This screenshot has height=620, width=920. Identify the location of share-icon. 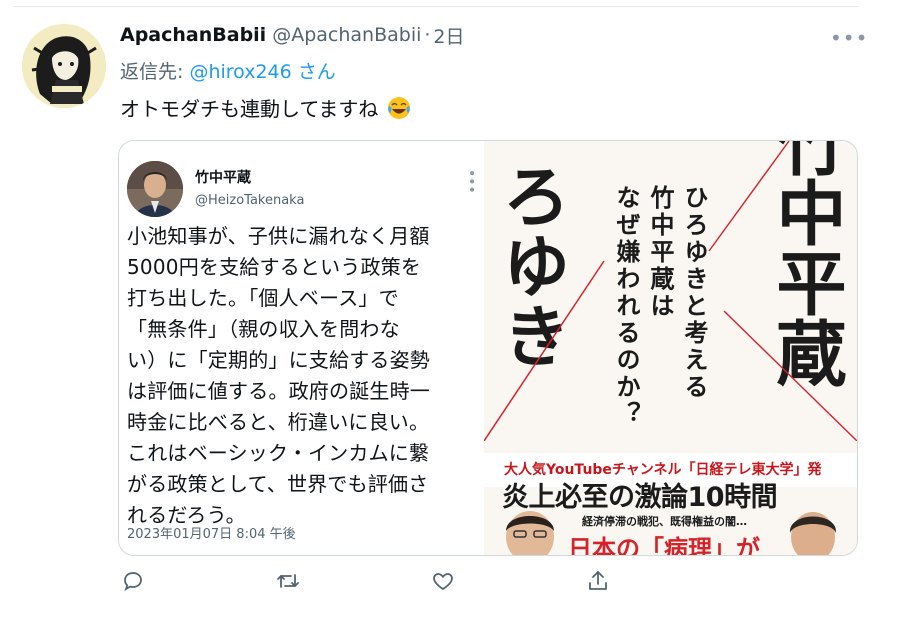
(598, 581).